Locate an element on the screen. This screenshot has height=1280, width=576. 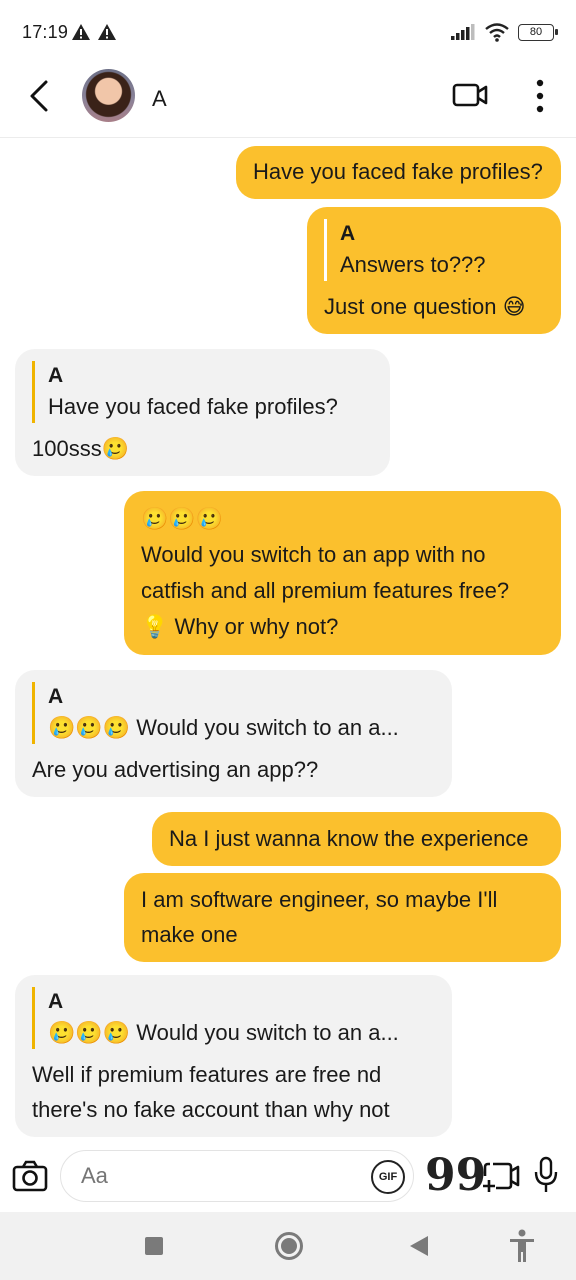
message-outgoing: Have you faced fake profiles? is located at coordinates (398, 172).